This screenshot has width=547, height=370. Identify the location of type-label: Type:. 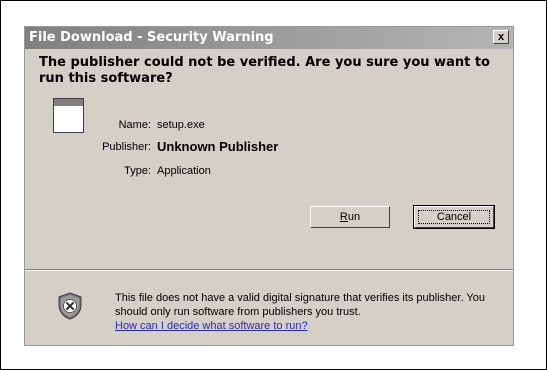
(137, 171).